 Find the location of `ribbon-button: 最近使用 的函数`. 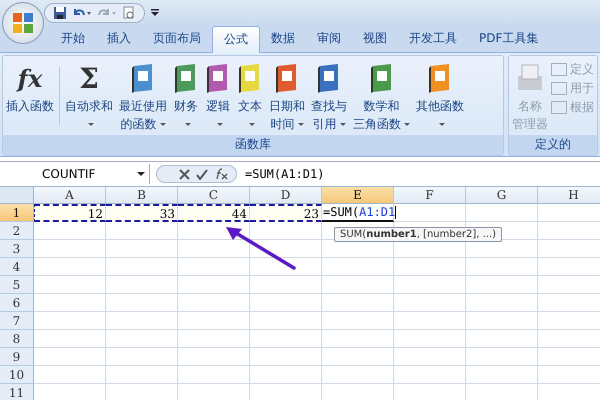

ribbon-button: 最近使用 的函数 is located at coordinates (143, 96).